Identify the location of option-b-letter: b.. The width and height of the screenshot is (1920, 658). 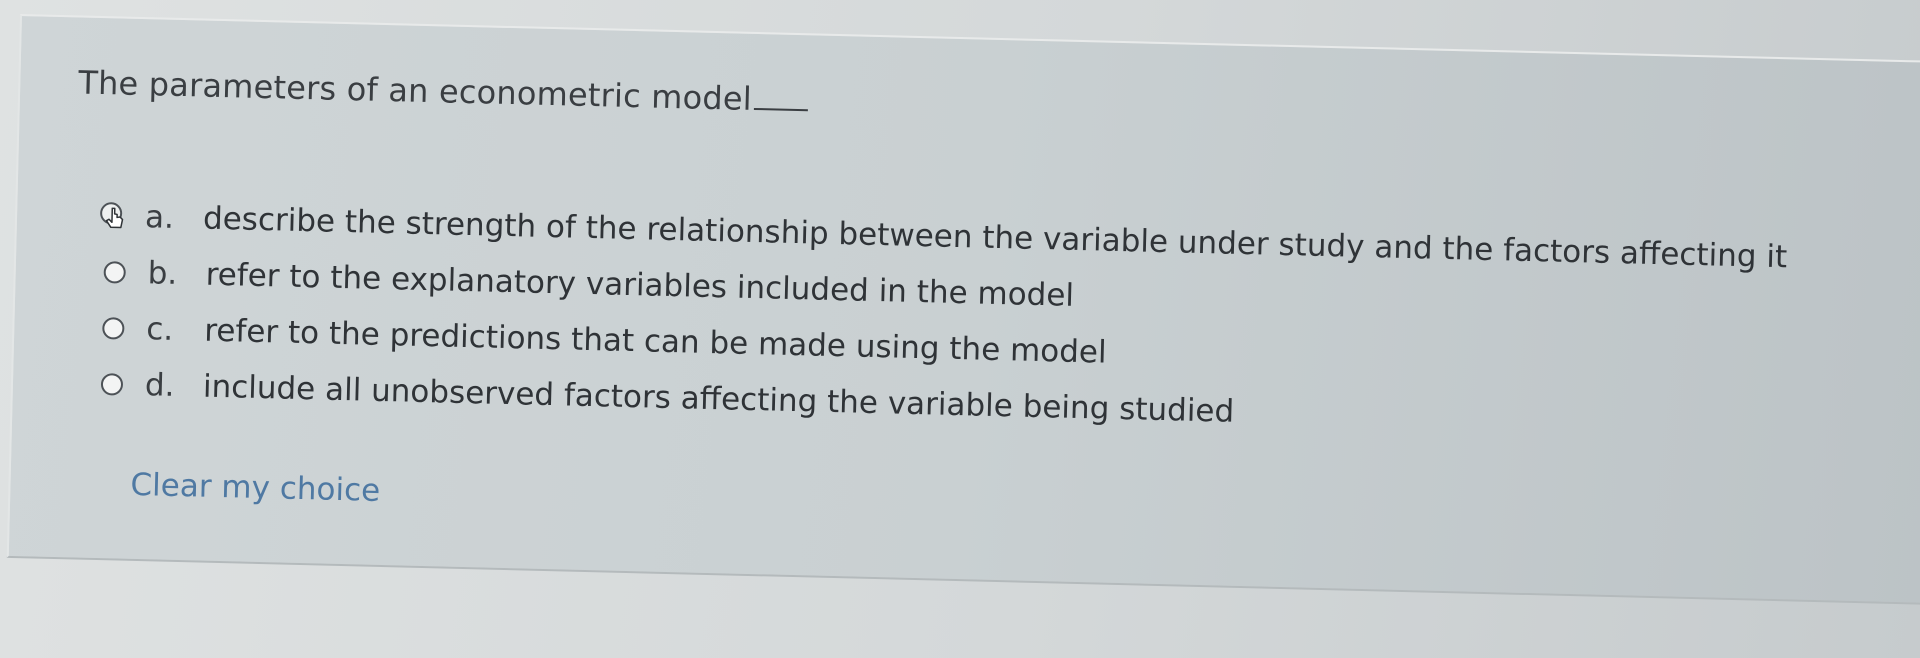
(162, 273).